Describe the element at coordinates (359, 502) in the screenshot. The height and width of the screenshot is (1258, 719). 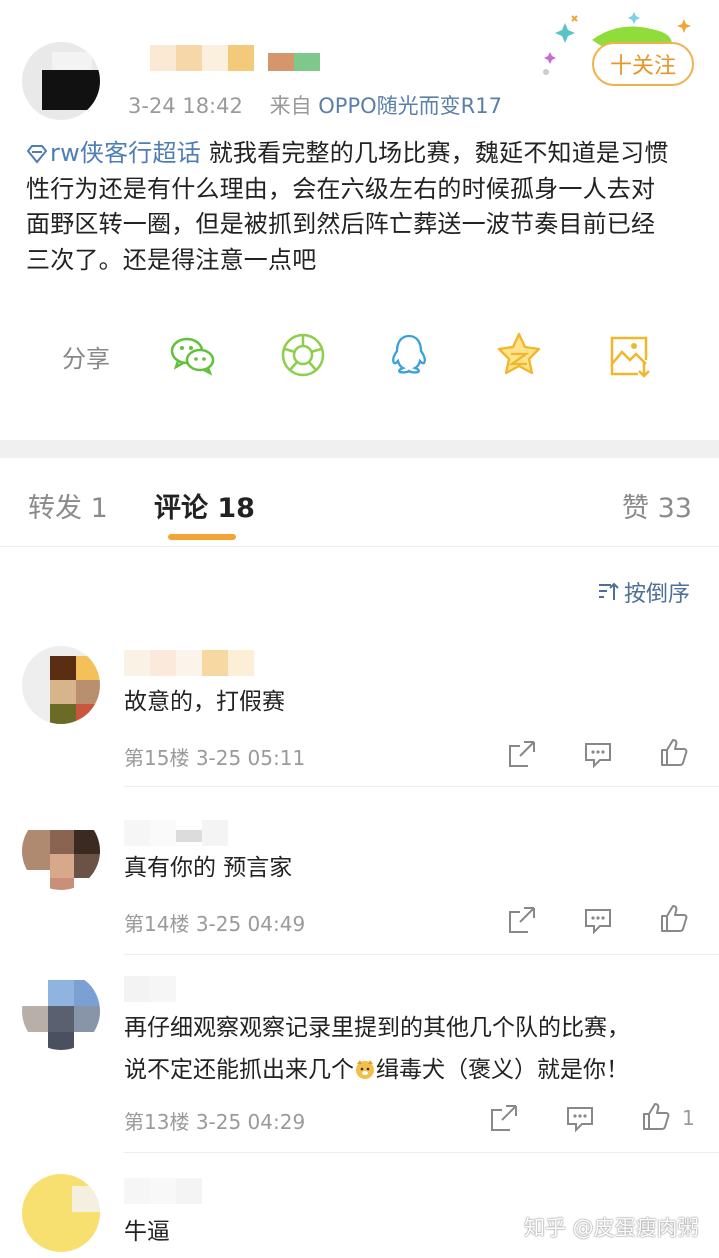
I see `tab-bar: 转发 1 评论 18 赞 33` at that location.